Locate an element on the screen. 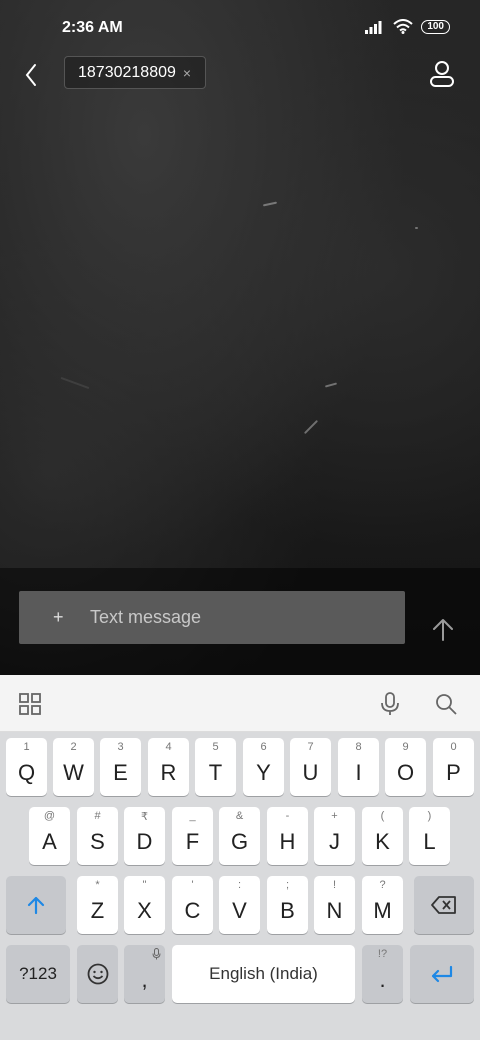 The width and height of the screenshot is (480, 1040). grid-icon is located at coordinates (30, 704).